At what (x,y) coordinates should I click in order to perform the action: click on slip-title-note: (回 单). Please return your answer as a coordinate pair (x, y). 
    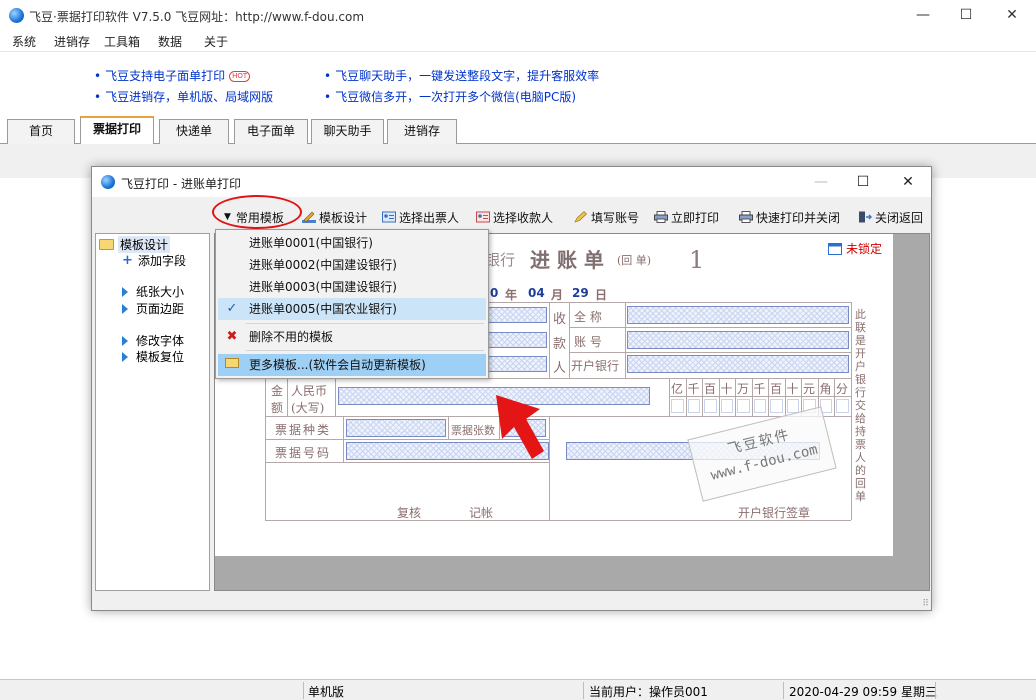
    Looking at the image, I should click on (634, 260).